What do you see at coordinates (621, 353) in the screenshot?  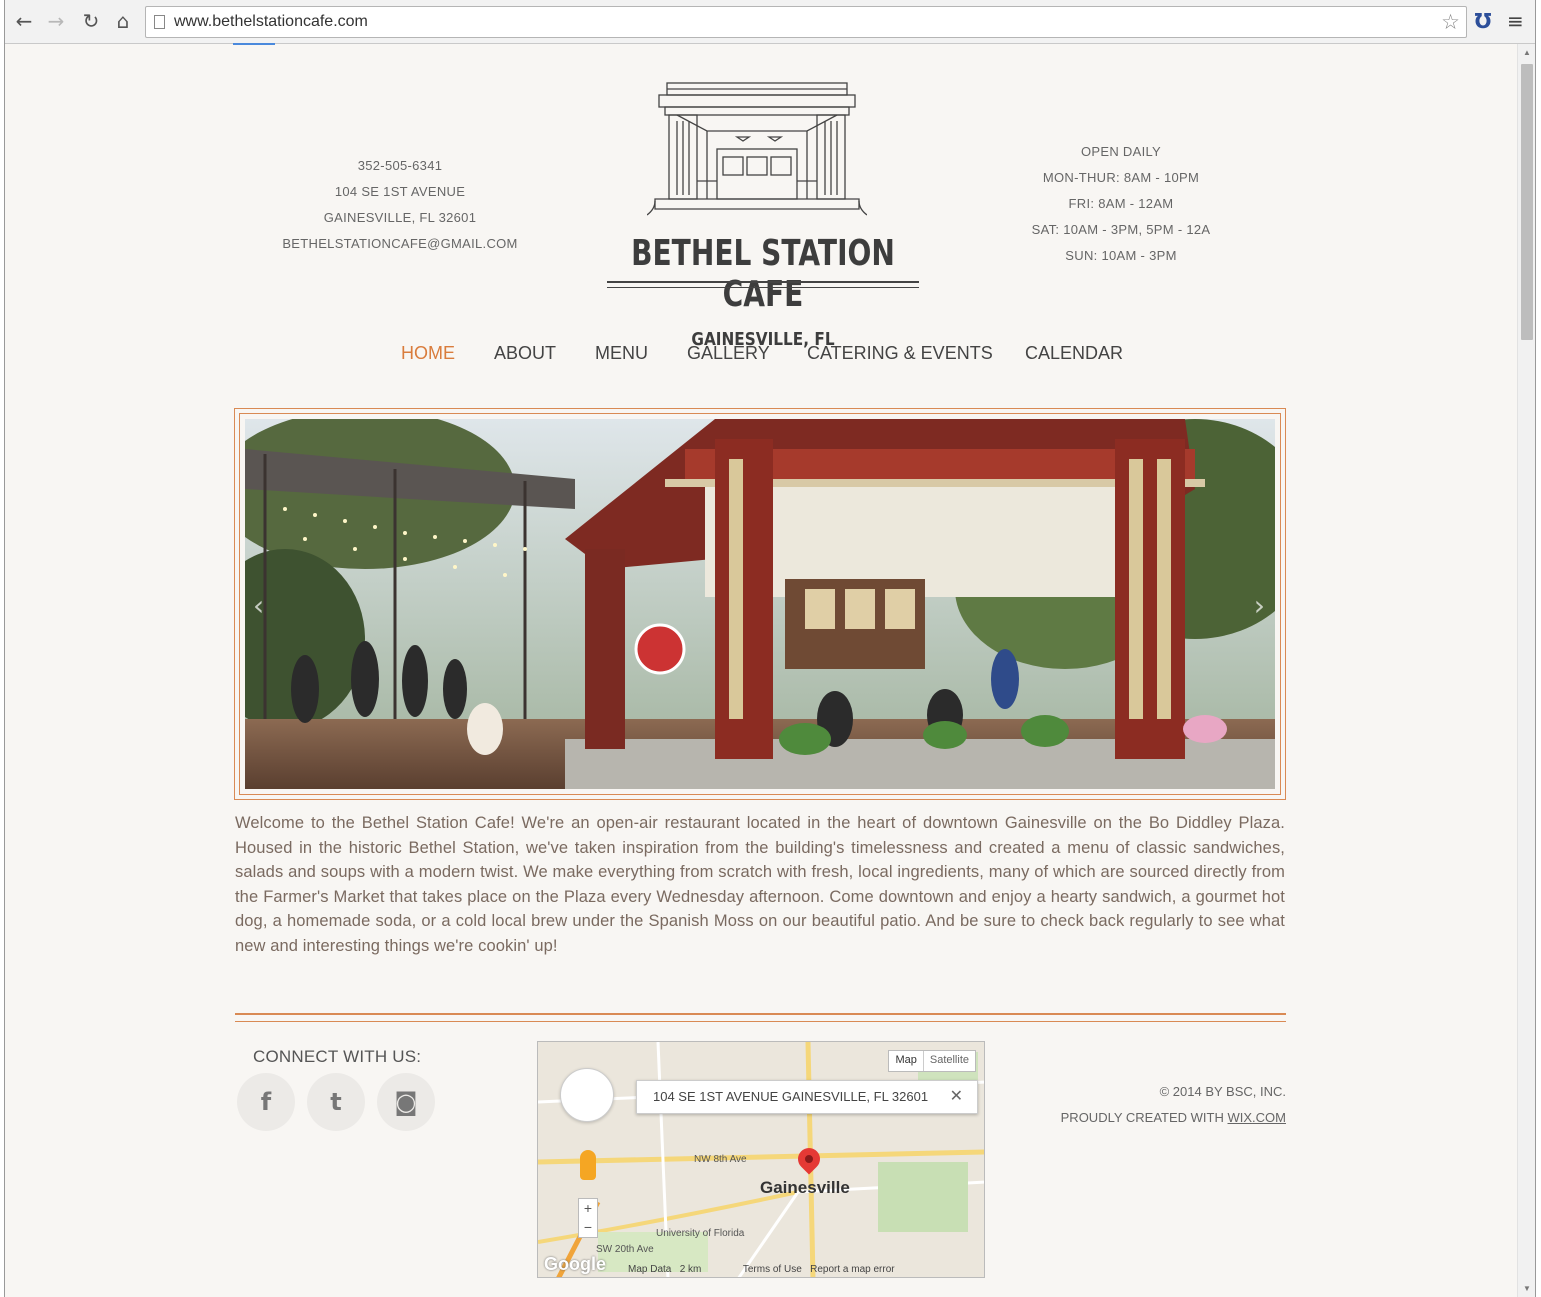 I see `nav-menu: MENU` at bounding box center [621, 353].